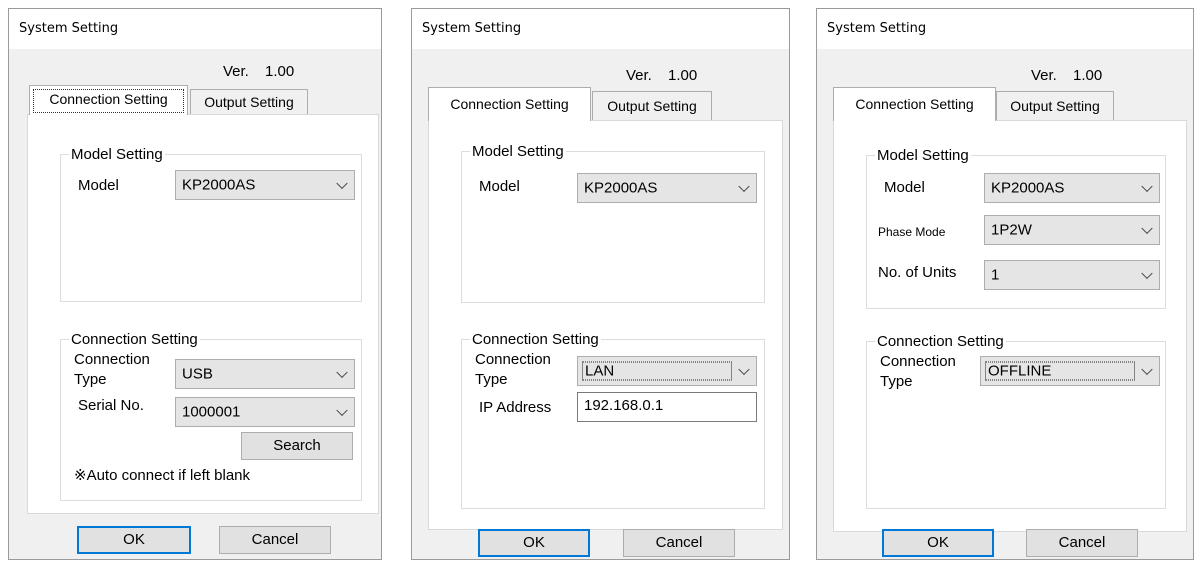 The height and width of the screenshot is (564, 1200). What do you see at coordinates (1072, 275) in the screenshot?
I see `no-of-units-select: 1` at bounding box center [1072, 275].